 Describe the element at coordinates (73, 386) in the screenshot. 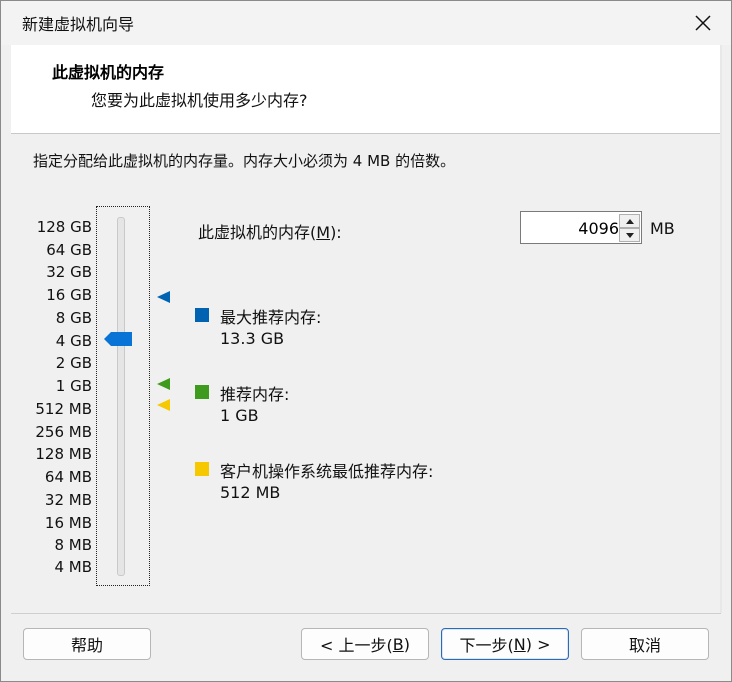

I see `scale-label: 1 GB` at that location.